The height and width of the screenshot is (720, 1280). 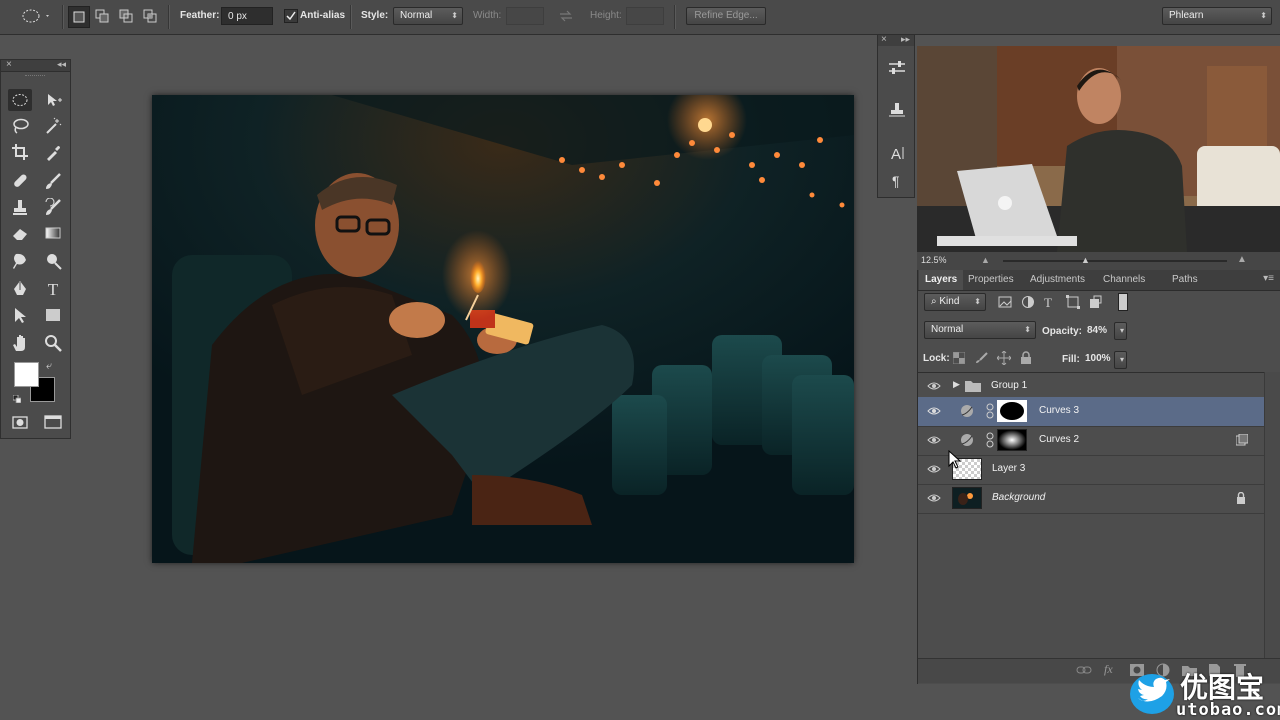 I want to click on layer-name: Curves 2, so click(x=1059, y=439).